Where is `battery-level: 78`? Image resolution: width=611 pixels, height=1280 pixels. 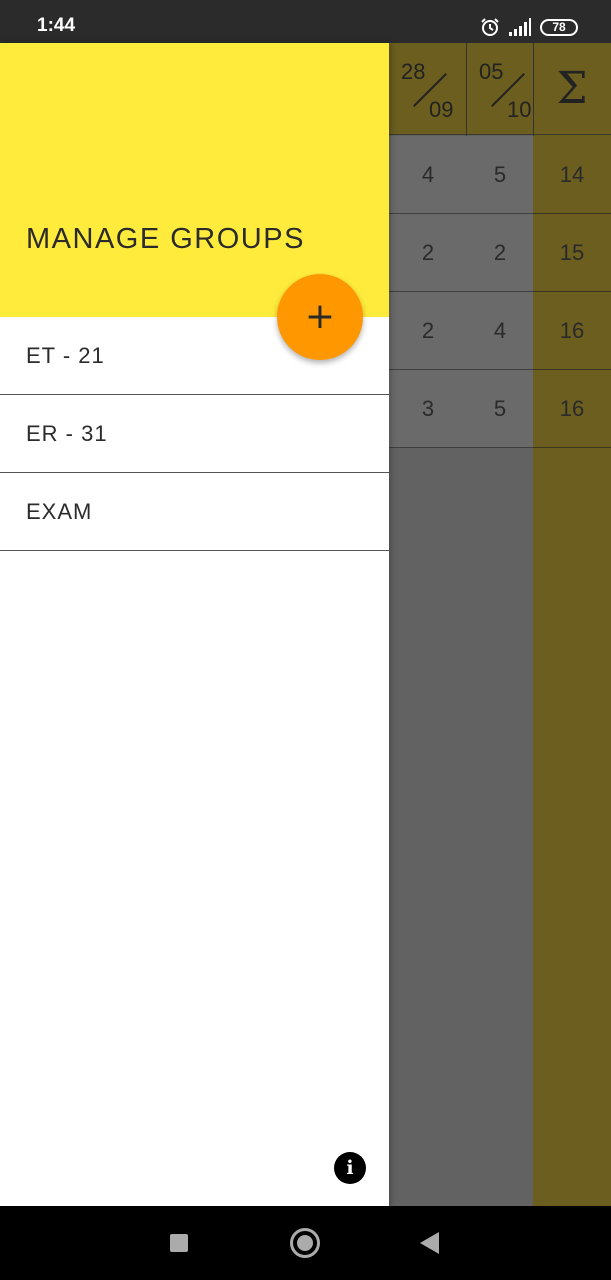 battery-level: 78 is located at coordinates (559, 27).